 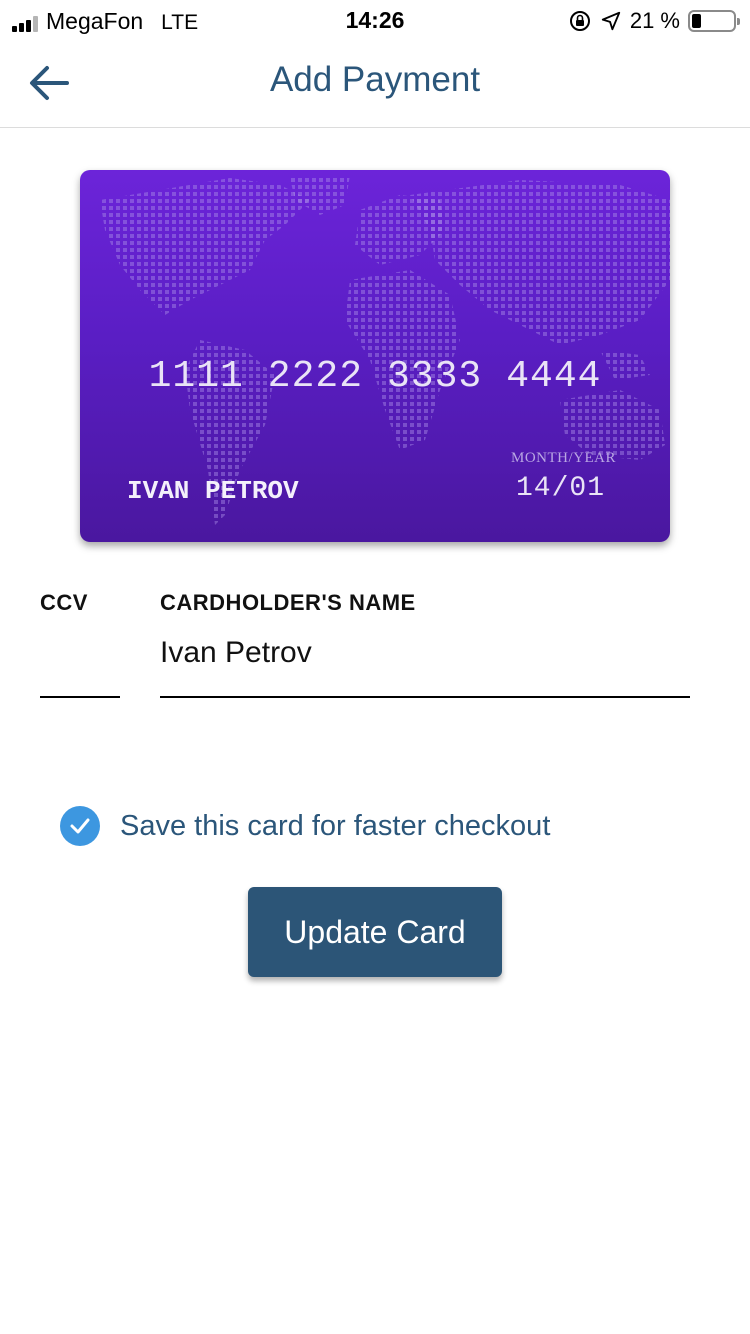 I want to click on expiry-label: MONTH/YEAR, so click(x=563, y=458).